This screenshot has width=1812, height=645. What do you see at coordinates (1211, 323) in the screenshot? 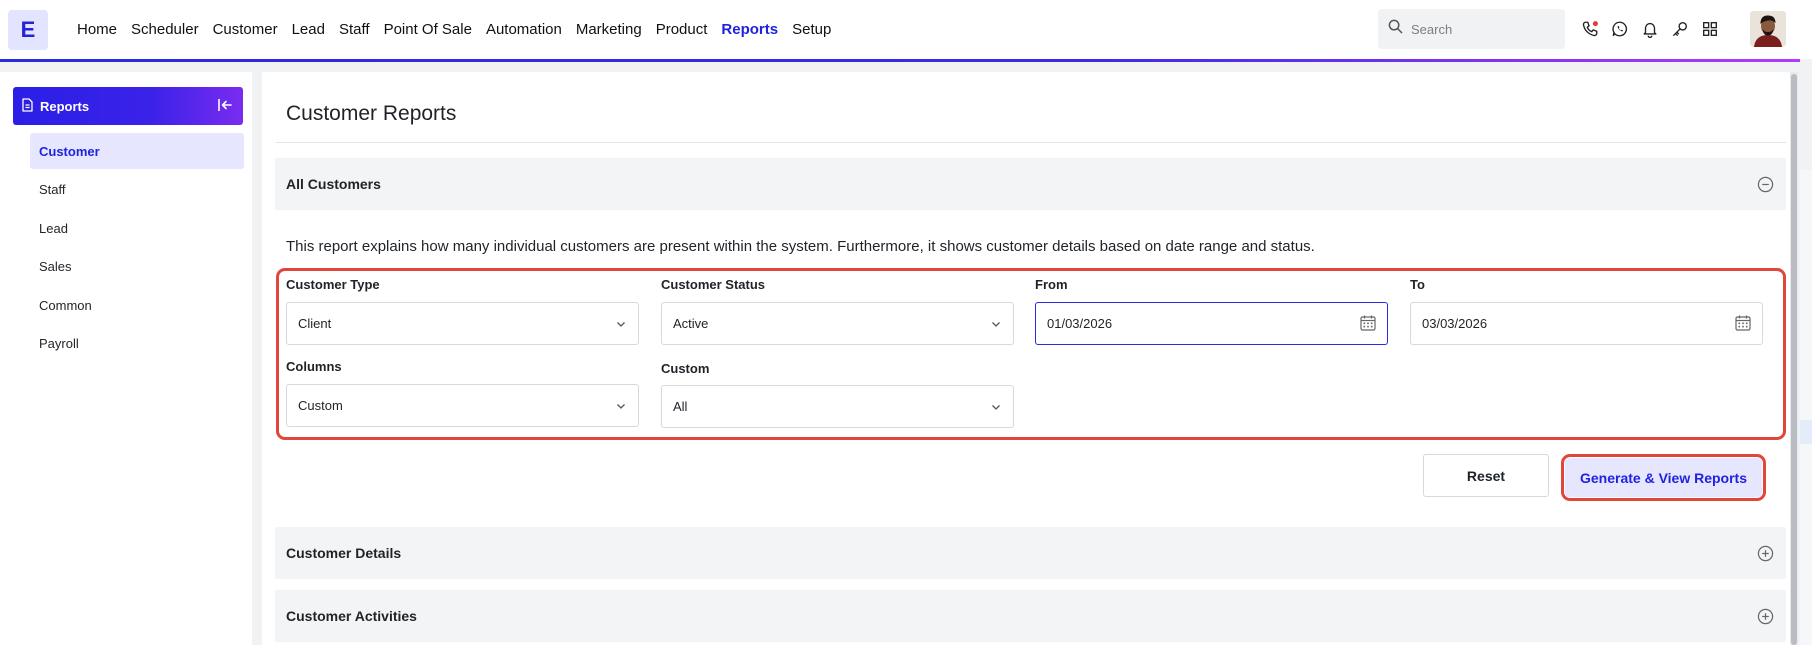
I see `from-date-input: 01/03/2026` at bounding box center [1211, 323].